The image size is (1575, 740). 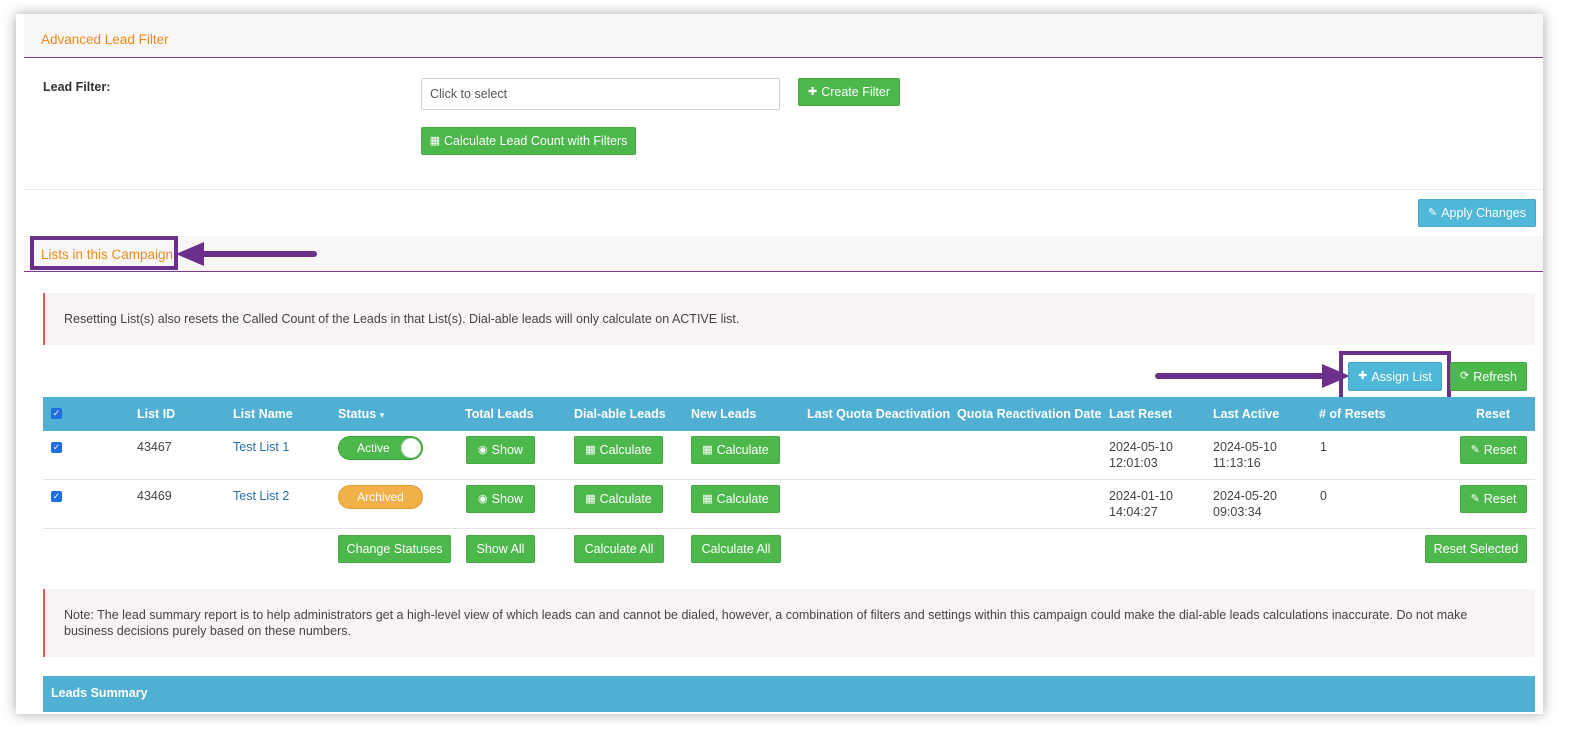 What do you see at coordinates (1237, 512) in the screenshot?
I see `last-active-time: 09:03:34` at bounding box center [1237, 512].